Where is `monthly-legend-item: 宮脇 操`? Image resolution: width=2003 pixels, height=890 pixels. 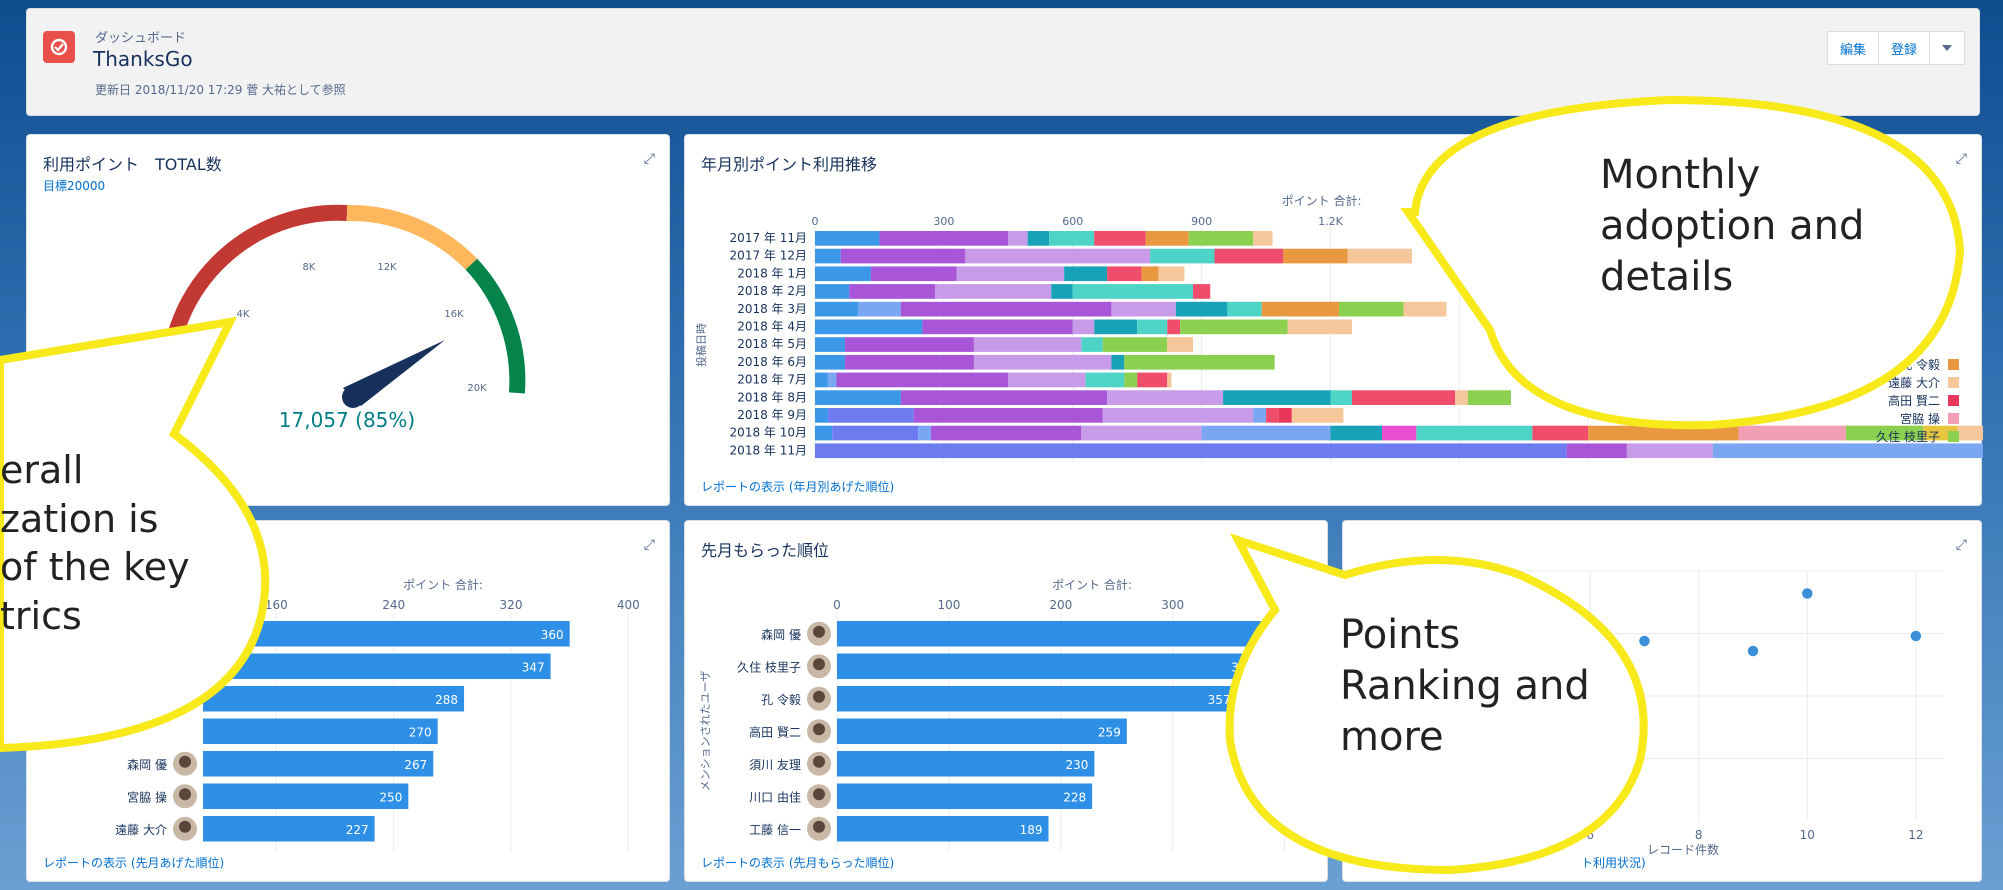
monthly-legend-item: 宮脇 操 is located at coordinates (1874, 418).